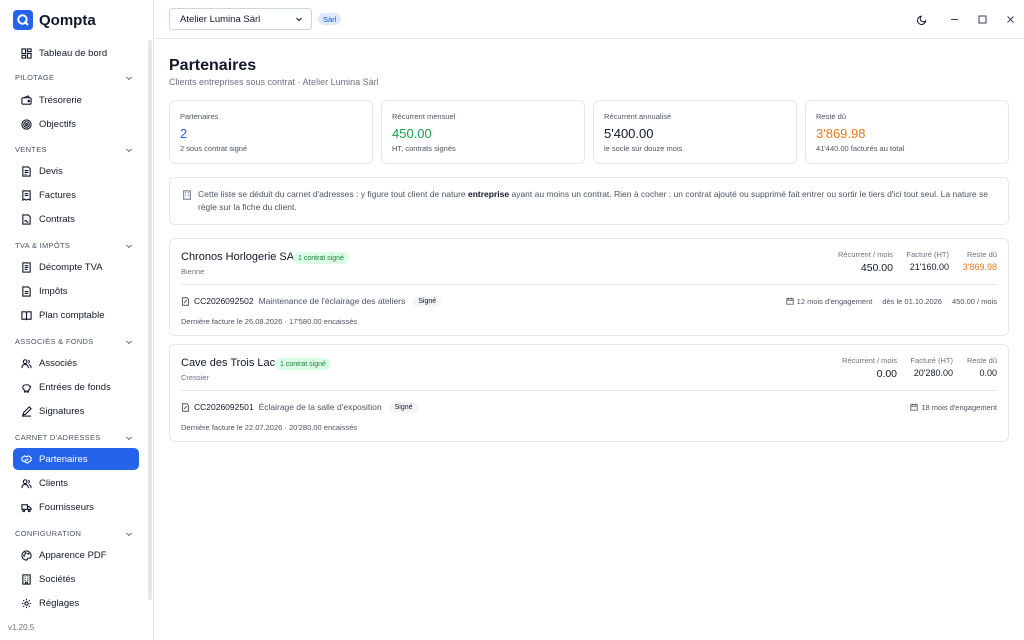  I want to click on section-label: VENTES, so click(31, 149).